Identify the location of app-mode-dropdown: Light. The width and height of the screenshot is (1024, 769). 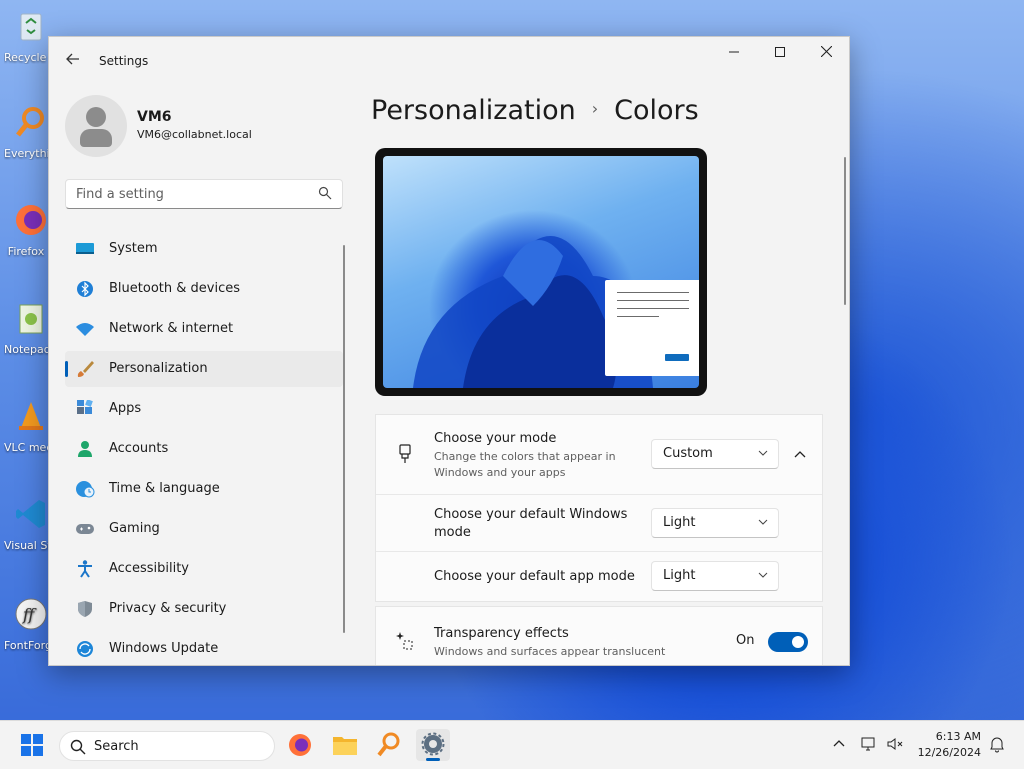
(715, 576).